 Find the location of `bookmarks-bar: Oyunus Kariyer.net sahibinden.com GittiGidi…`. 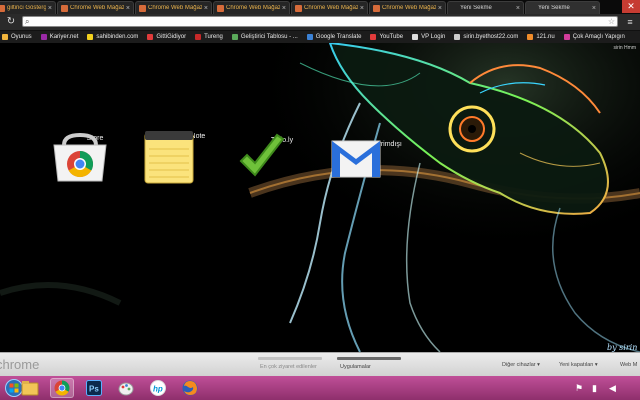

bookmarks-bar: Oyunus Kariyer.net sahibinden.com GittiGidi… is located at coordinates (320, 37).